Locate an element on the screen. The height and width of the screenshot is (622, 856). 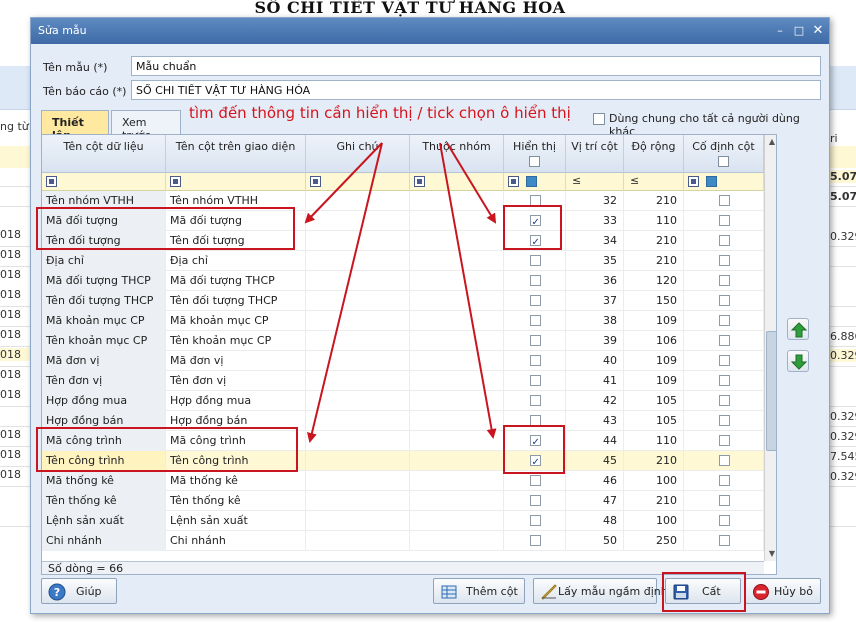
table-row: Tên đơn vị Tên đơn vị 41 109 is located at coordinates (403, 381).